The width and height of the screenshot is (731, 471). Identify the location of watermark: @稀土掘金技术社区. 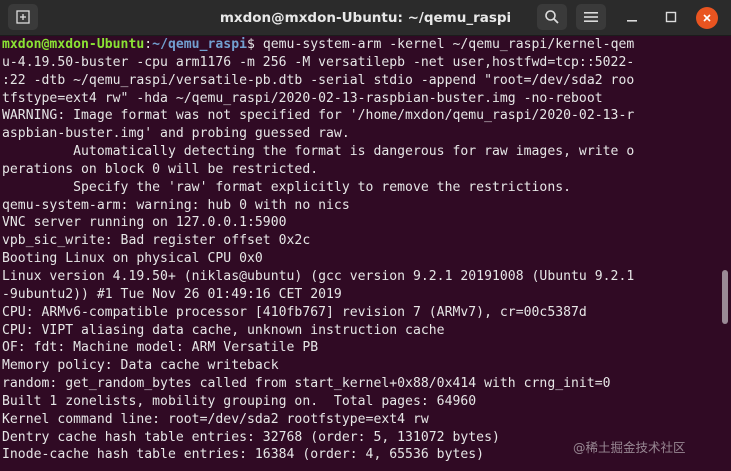
(629, 446).